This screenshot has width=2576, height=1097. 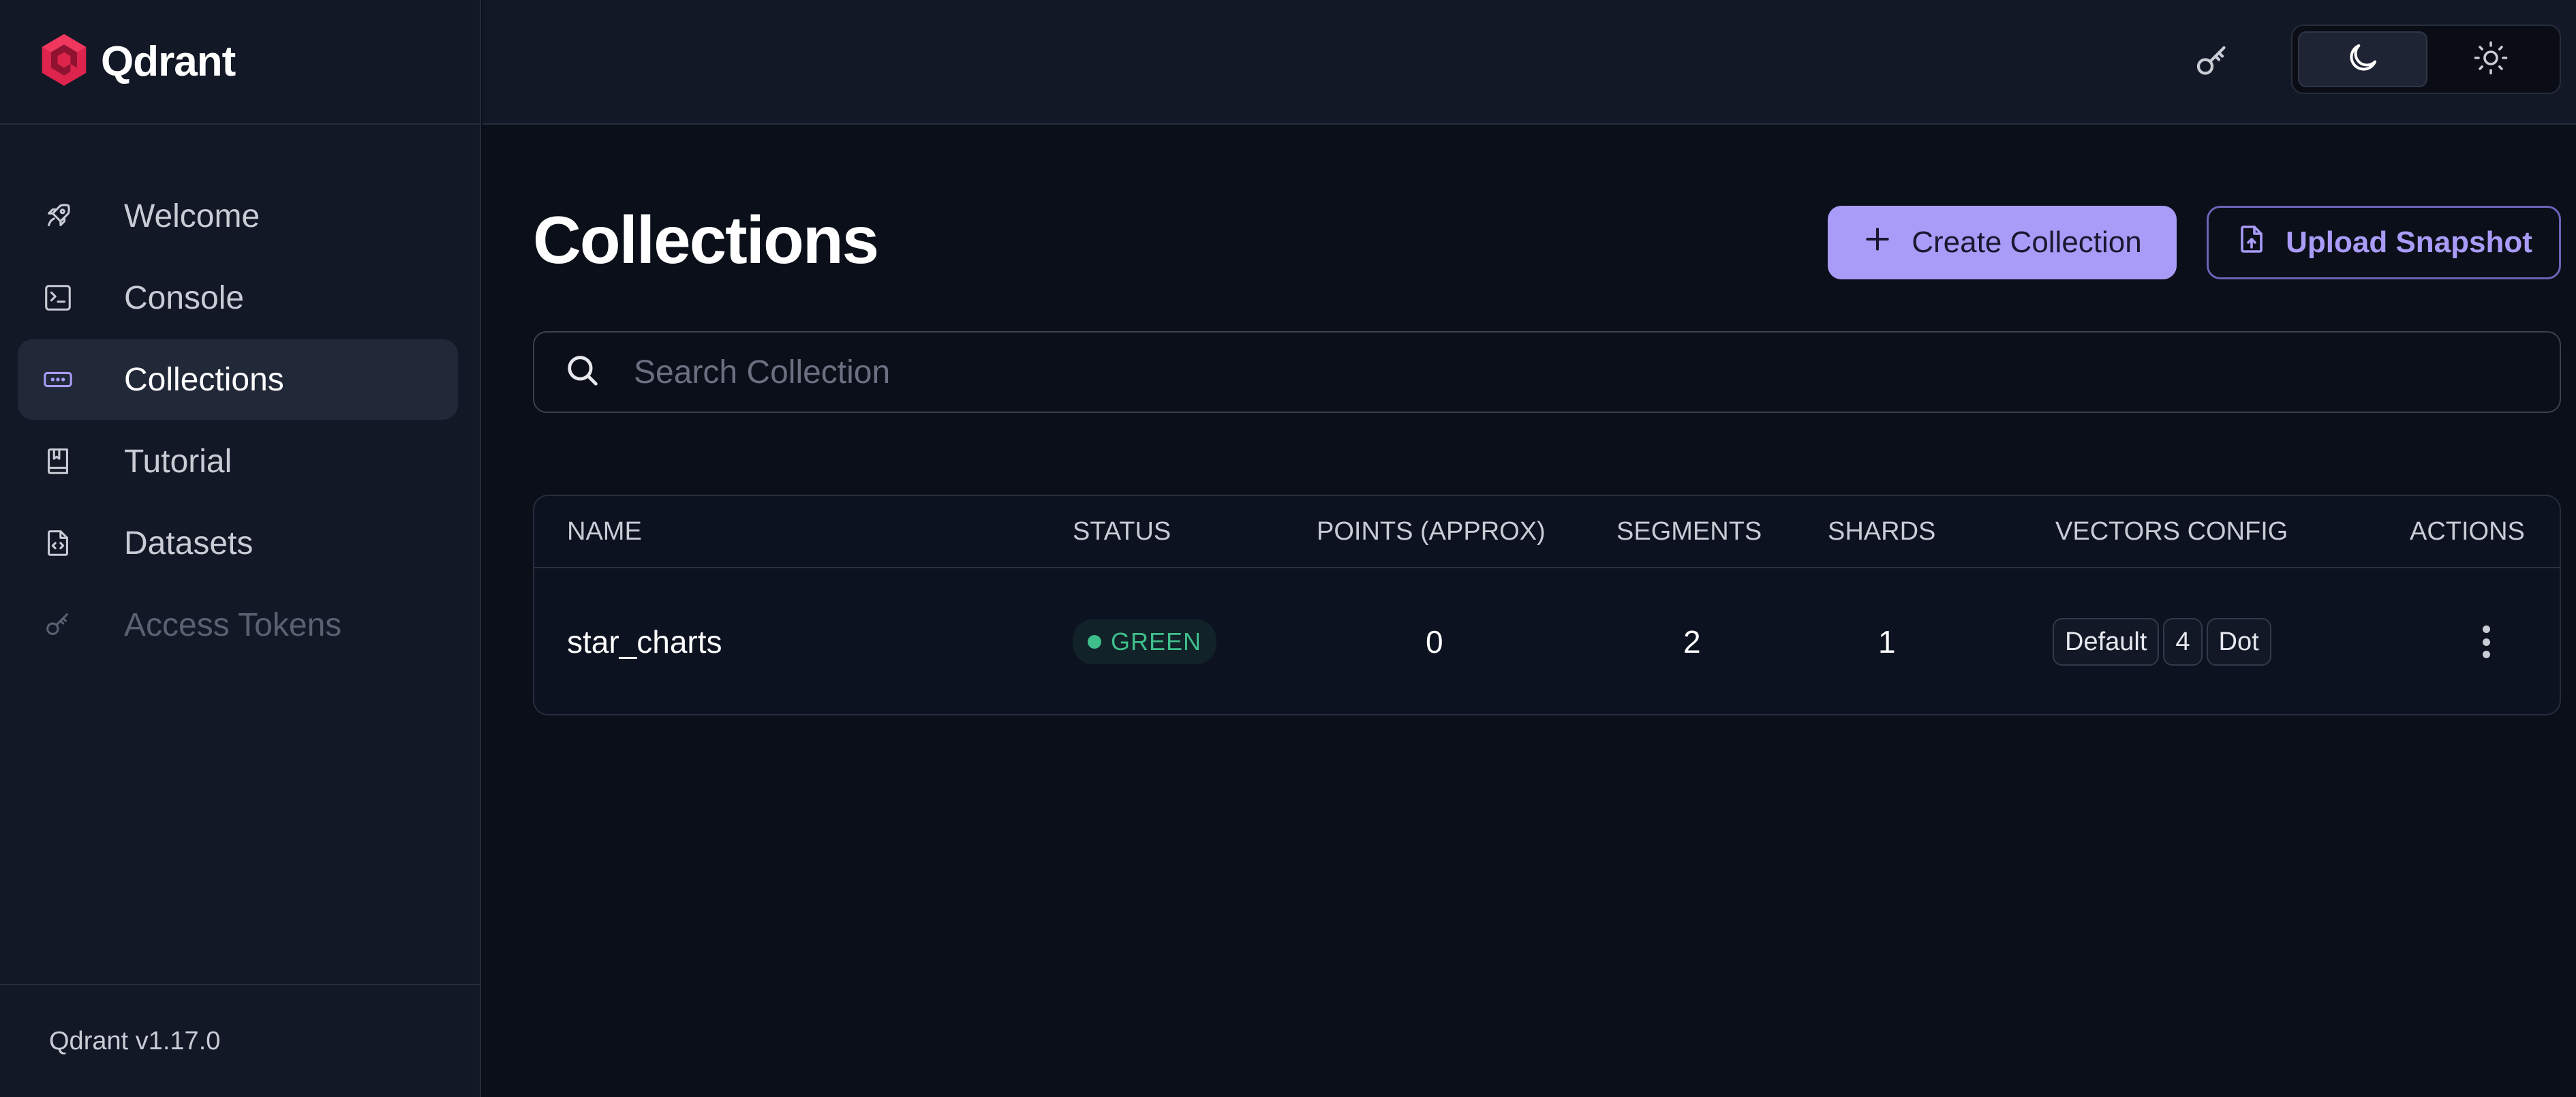 What do you see at coordinates (192, 216) in the screenshot?
I see `sidebar-item-label: Welcome` at bounding box center [192, 216].